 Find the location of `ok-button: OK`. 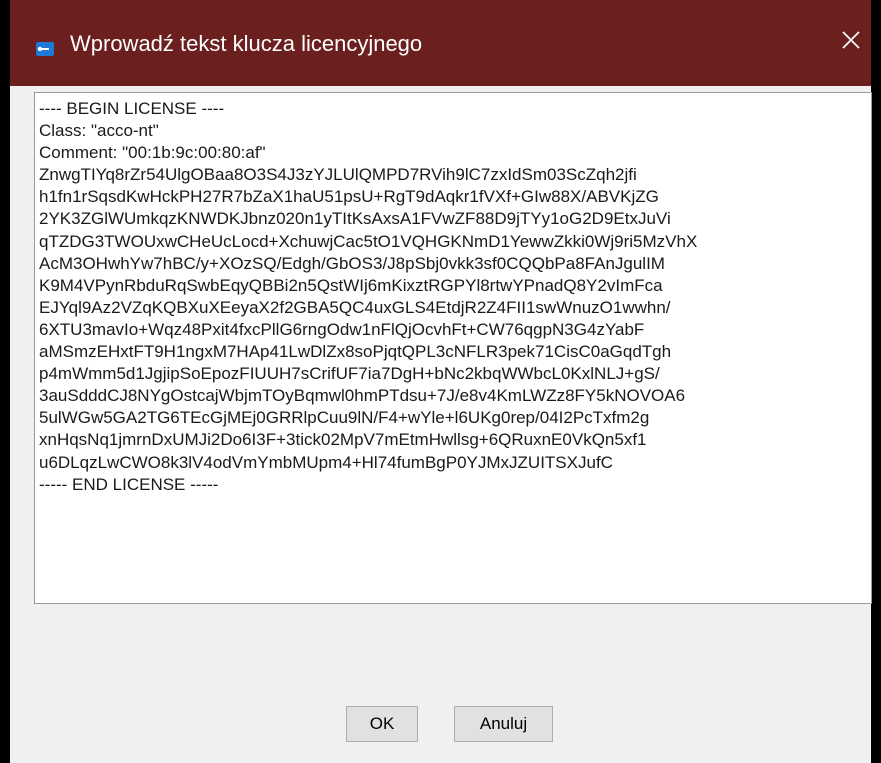

ok-button: OK is located at coordinates (382, 724).